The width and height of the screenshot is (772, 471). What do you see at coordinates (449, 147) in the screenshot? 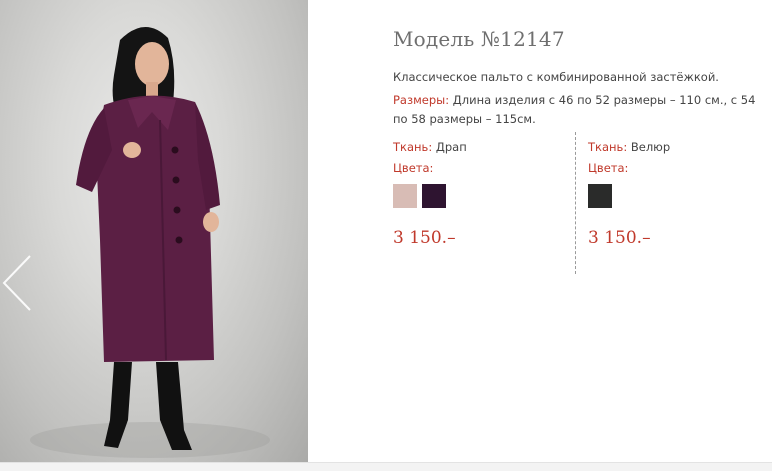
I see `fabric-value: Драп` at bounding box center [449, 147].